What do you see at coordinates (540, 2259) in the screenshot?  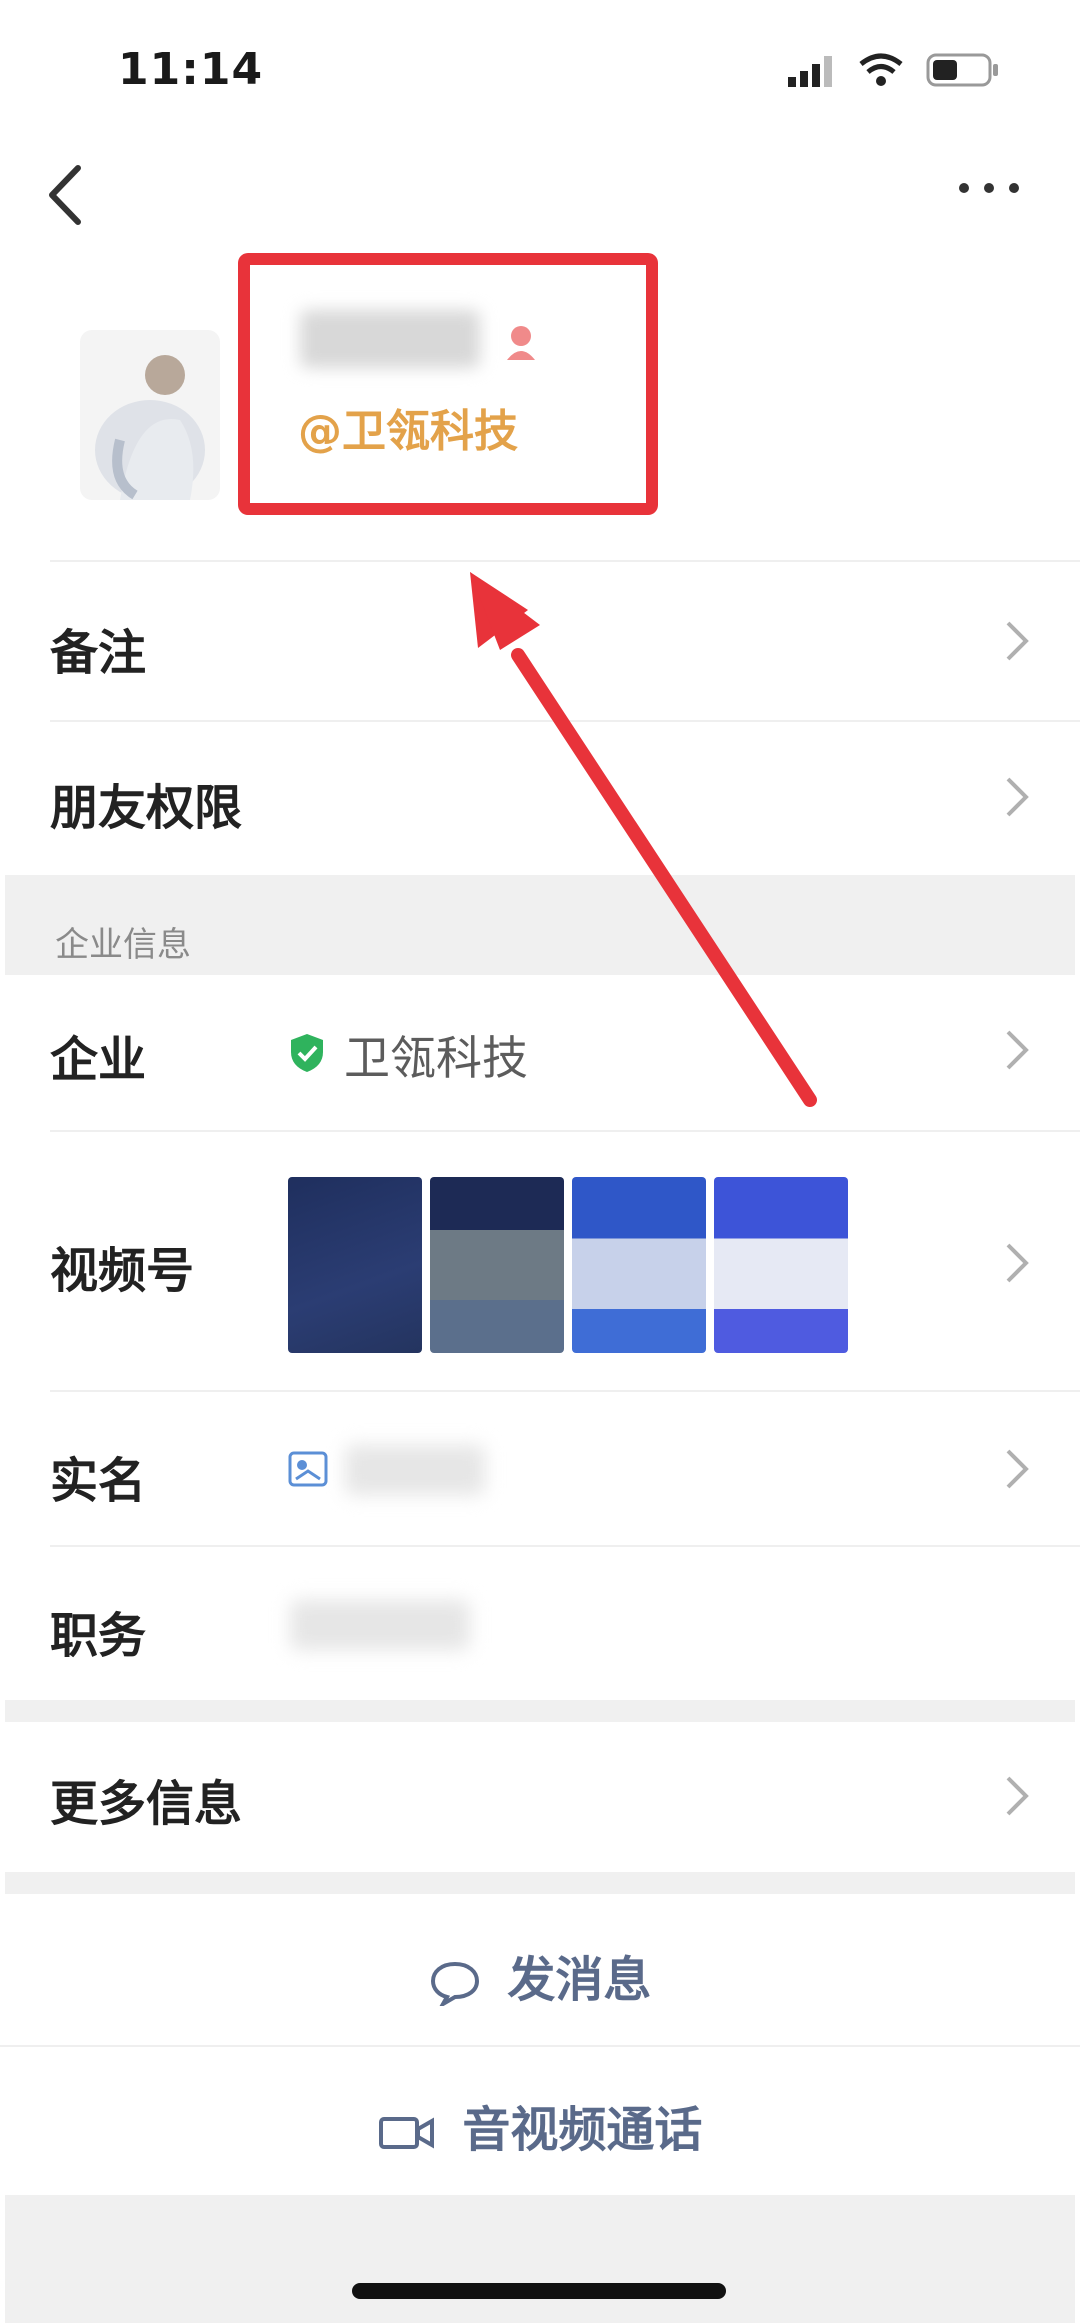 I see `bottom-area` at bounding box center [540, 2259].